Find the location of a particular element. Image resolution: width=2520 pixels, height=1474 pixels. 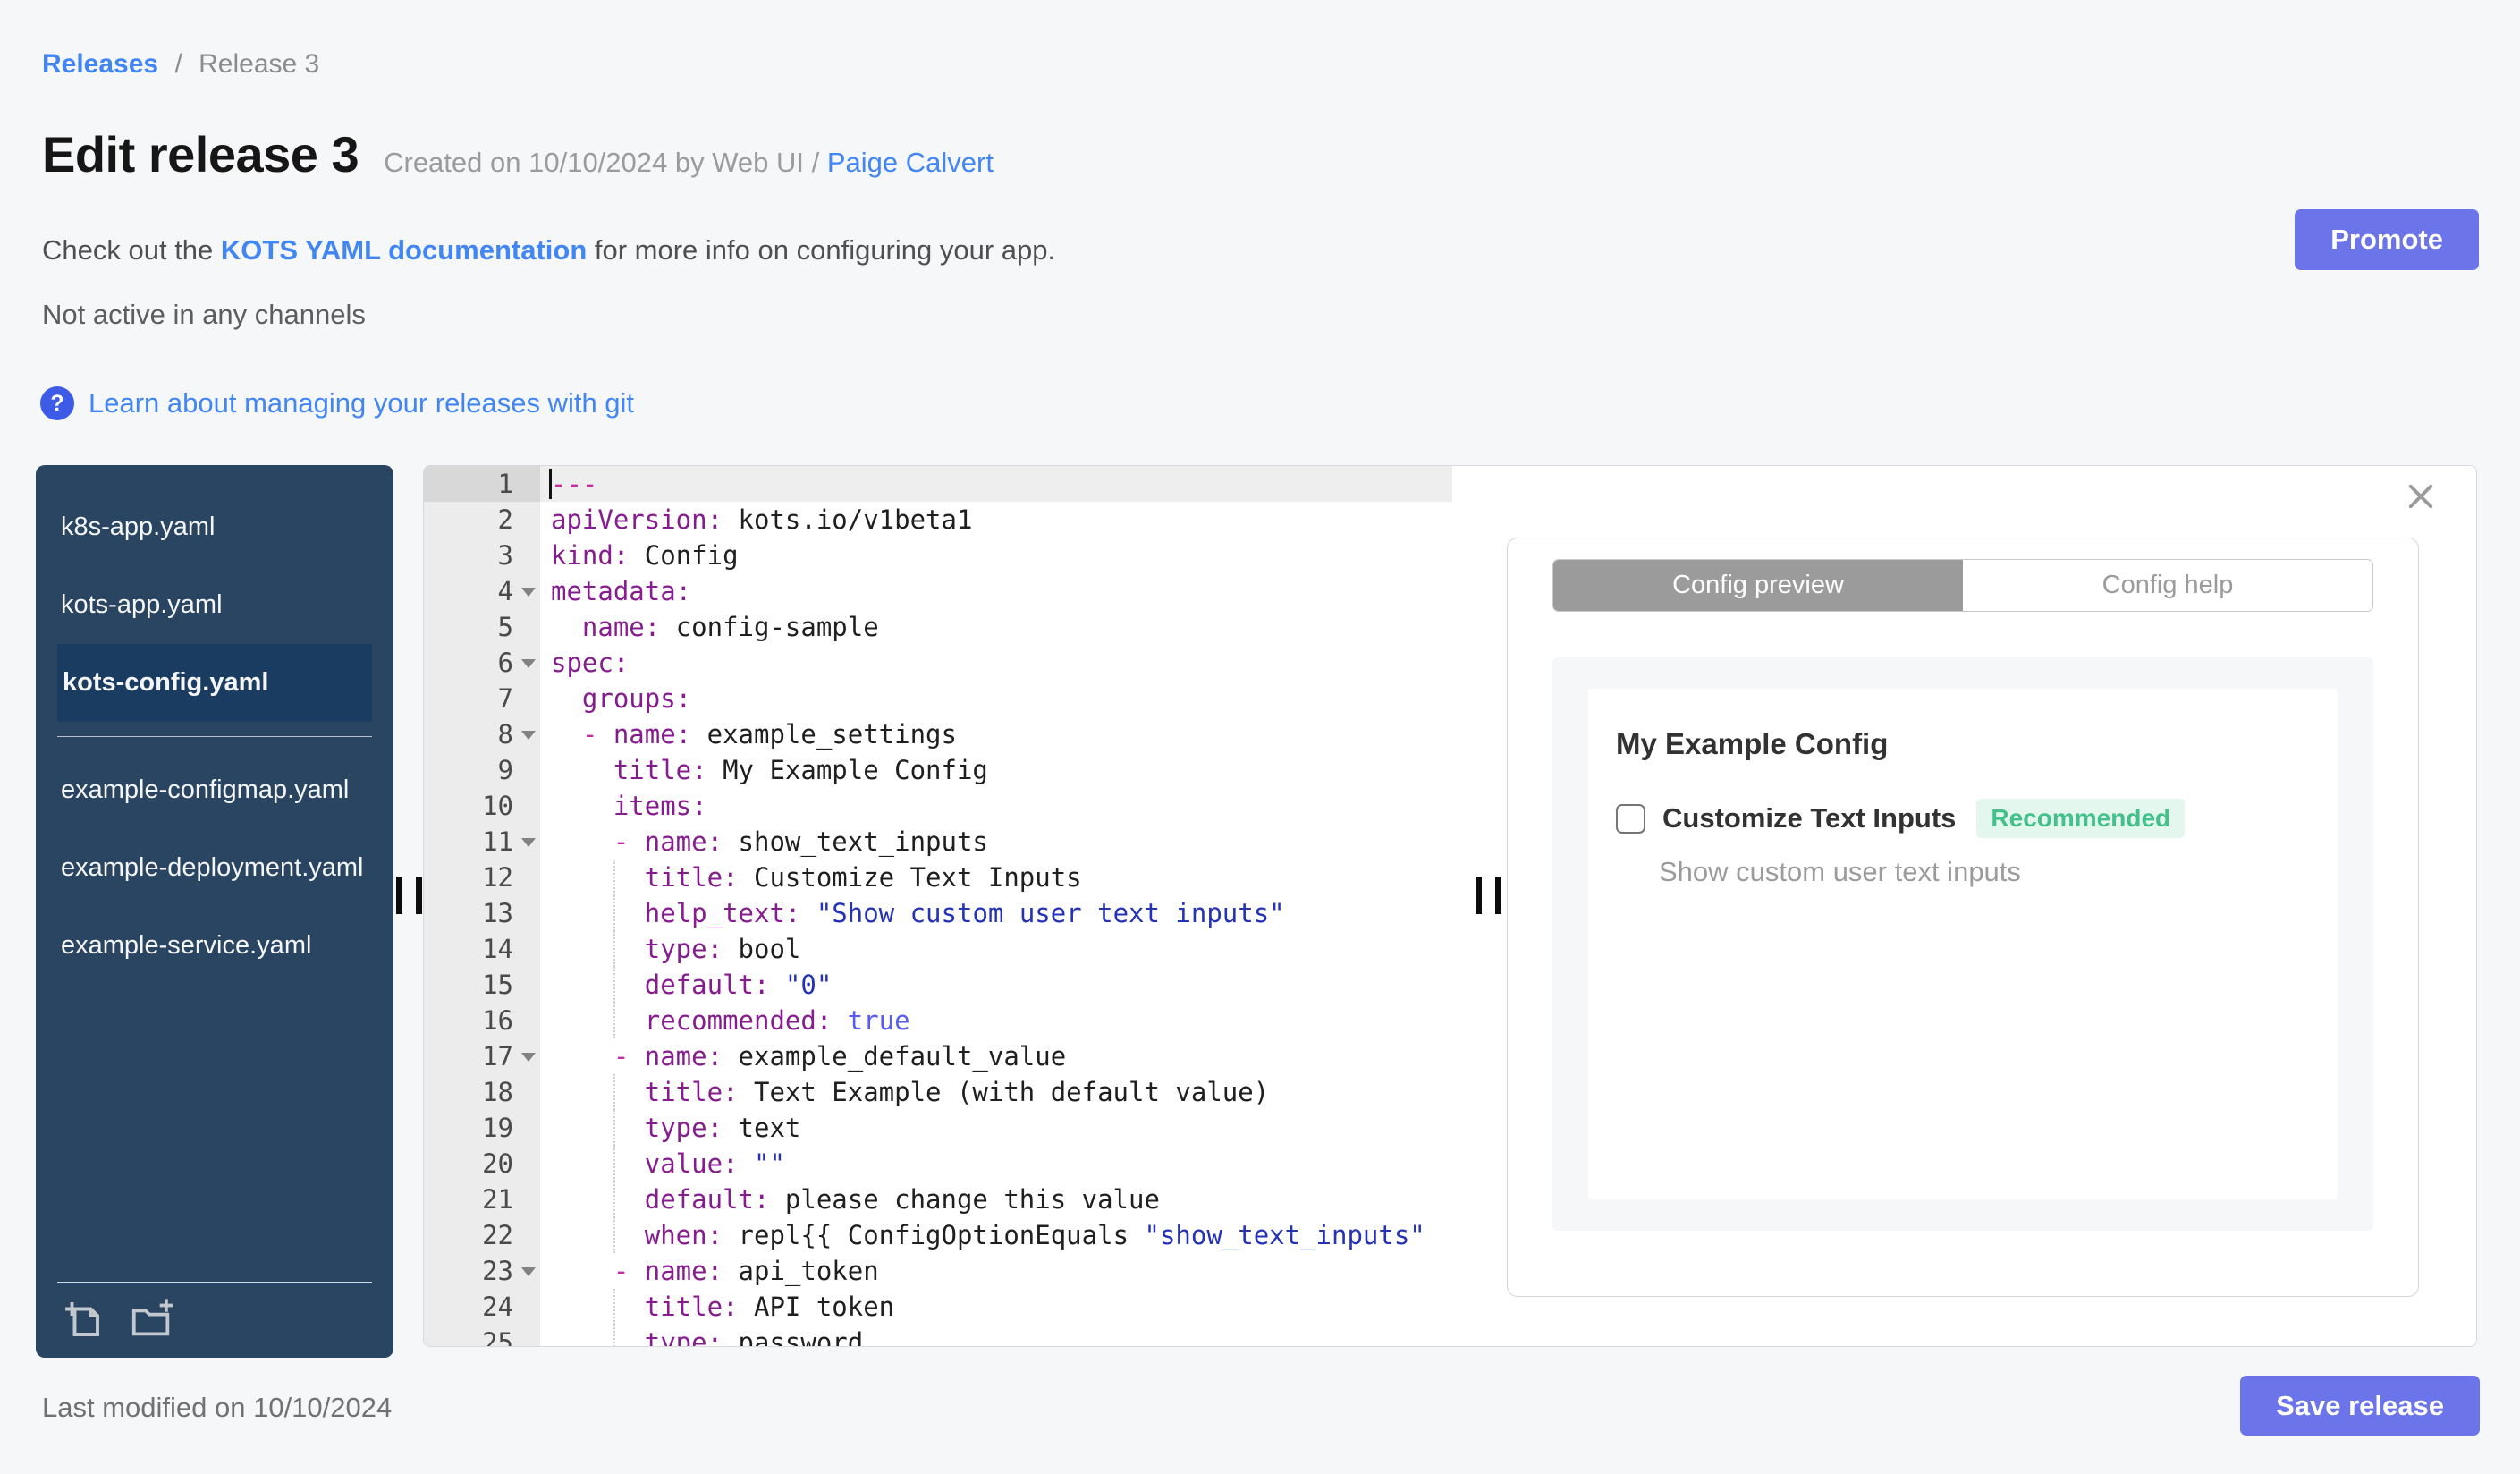

editor-line: 5 name: config-sample is located at coordinates (938, 627).